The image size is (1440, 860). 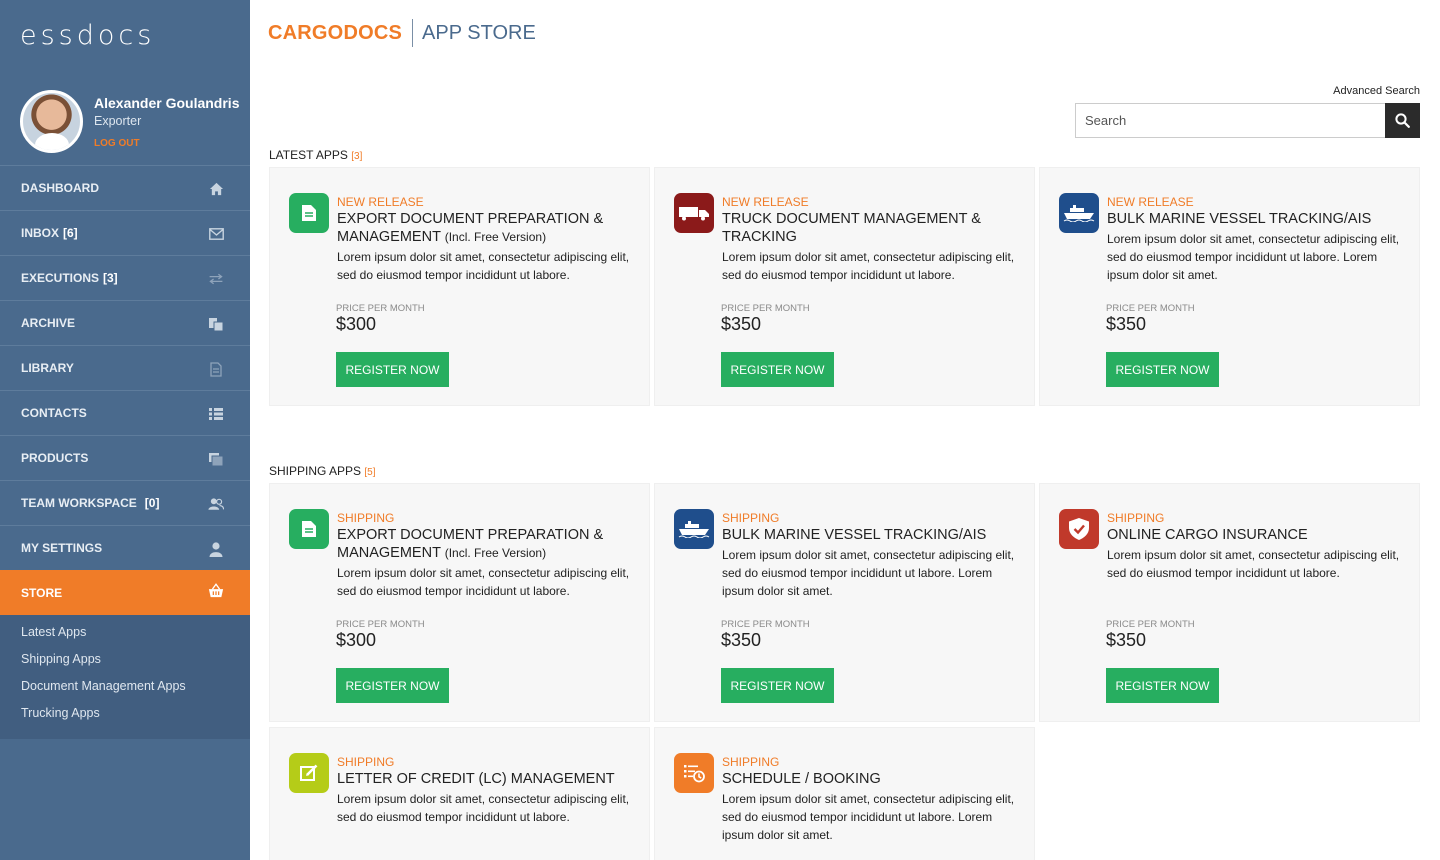 What do you see at coordinates (476, 779) in the screenshot?
I see `app-title: LETTER OF CREDIT (LC) MANAGEMENT` at bounding box center [476, 779].